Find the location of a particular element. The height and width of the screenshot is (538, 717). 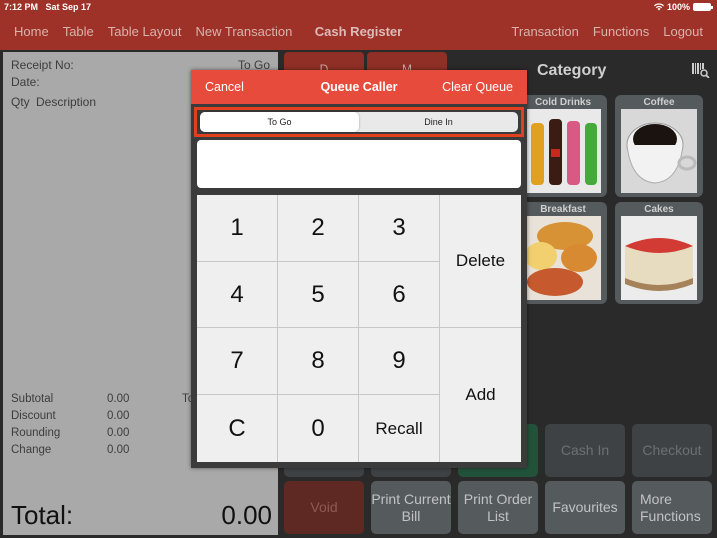

key-0: 0 is located at coordinates (318, 428).